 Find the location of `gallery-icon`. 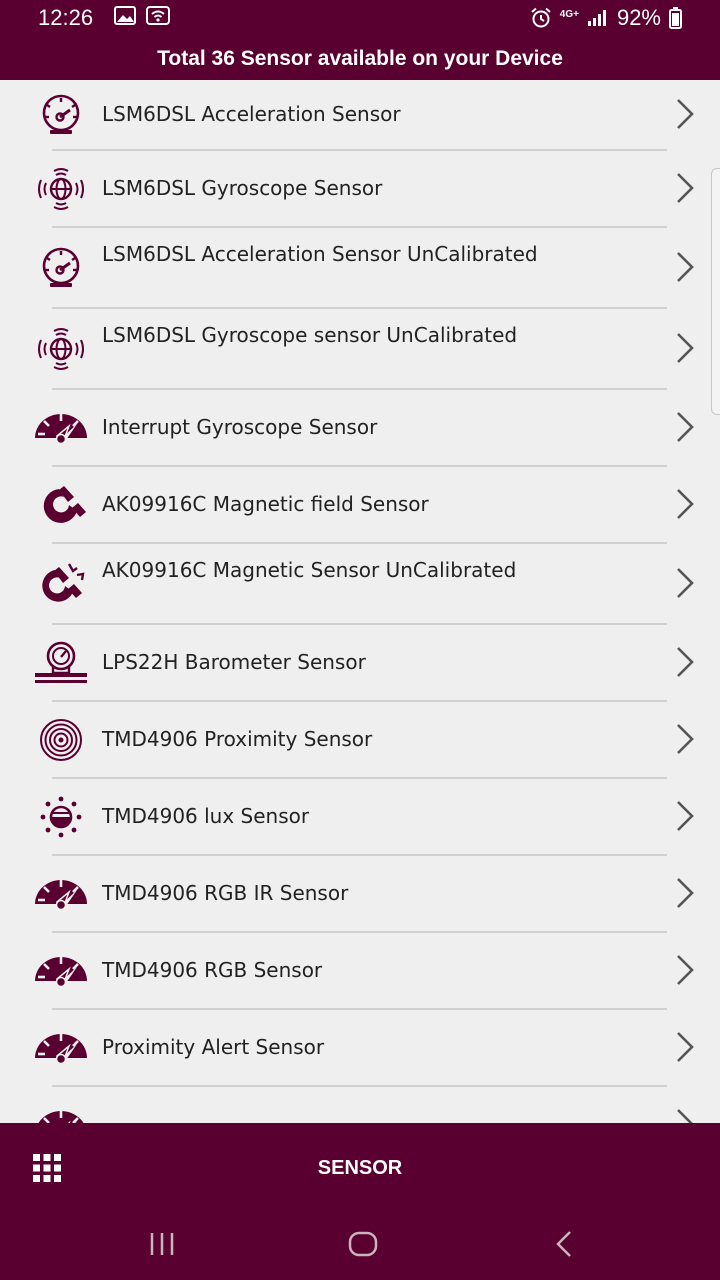

gallery-icon is located at coordinates (125, 15).